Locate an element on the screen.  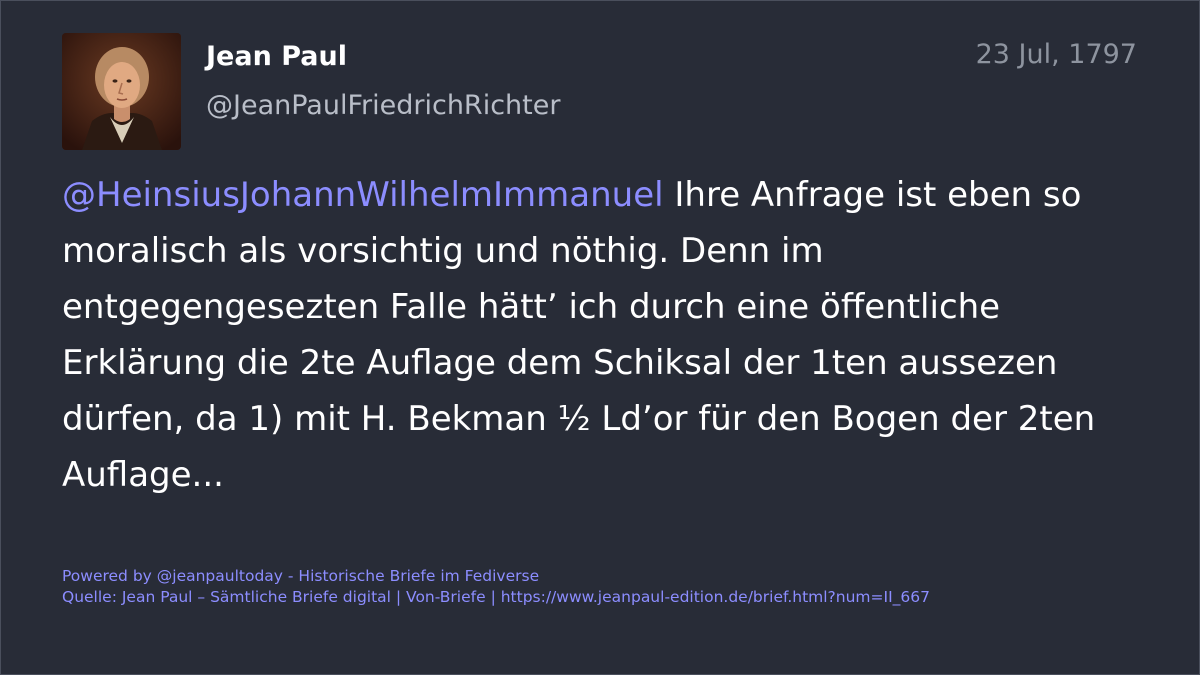
avatar is located at coordinates (121, 91).